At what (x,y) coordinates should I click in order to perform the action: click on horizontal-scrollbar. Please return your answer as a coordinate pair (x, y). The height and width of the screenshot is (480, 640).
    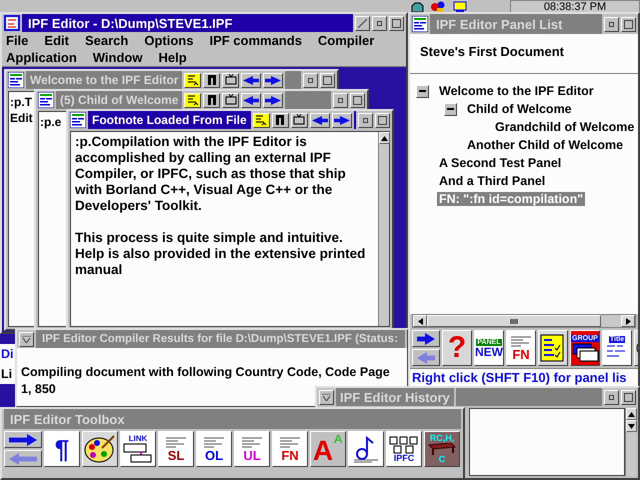
    Looking at the image, I should click on (524, 321).